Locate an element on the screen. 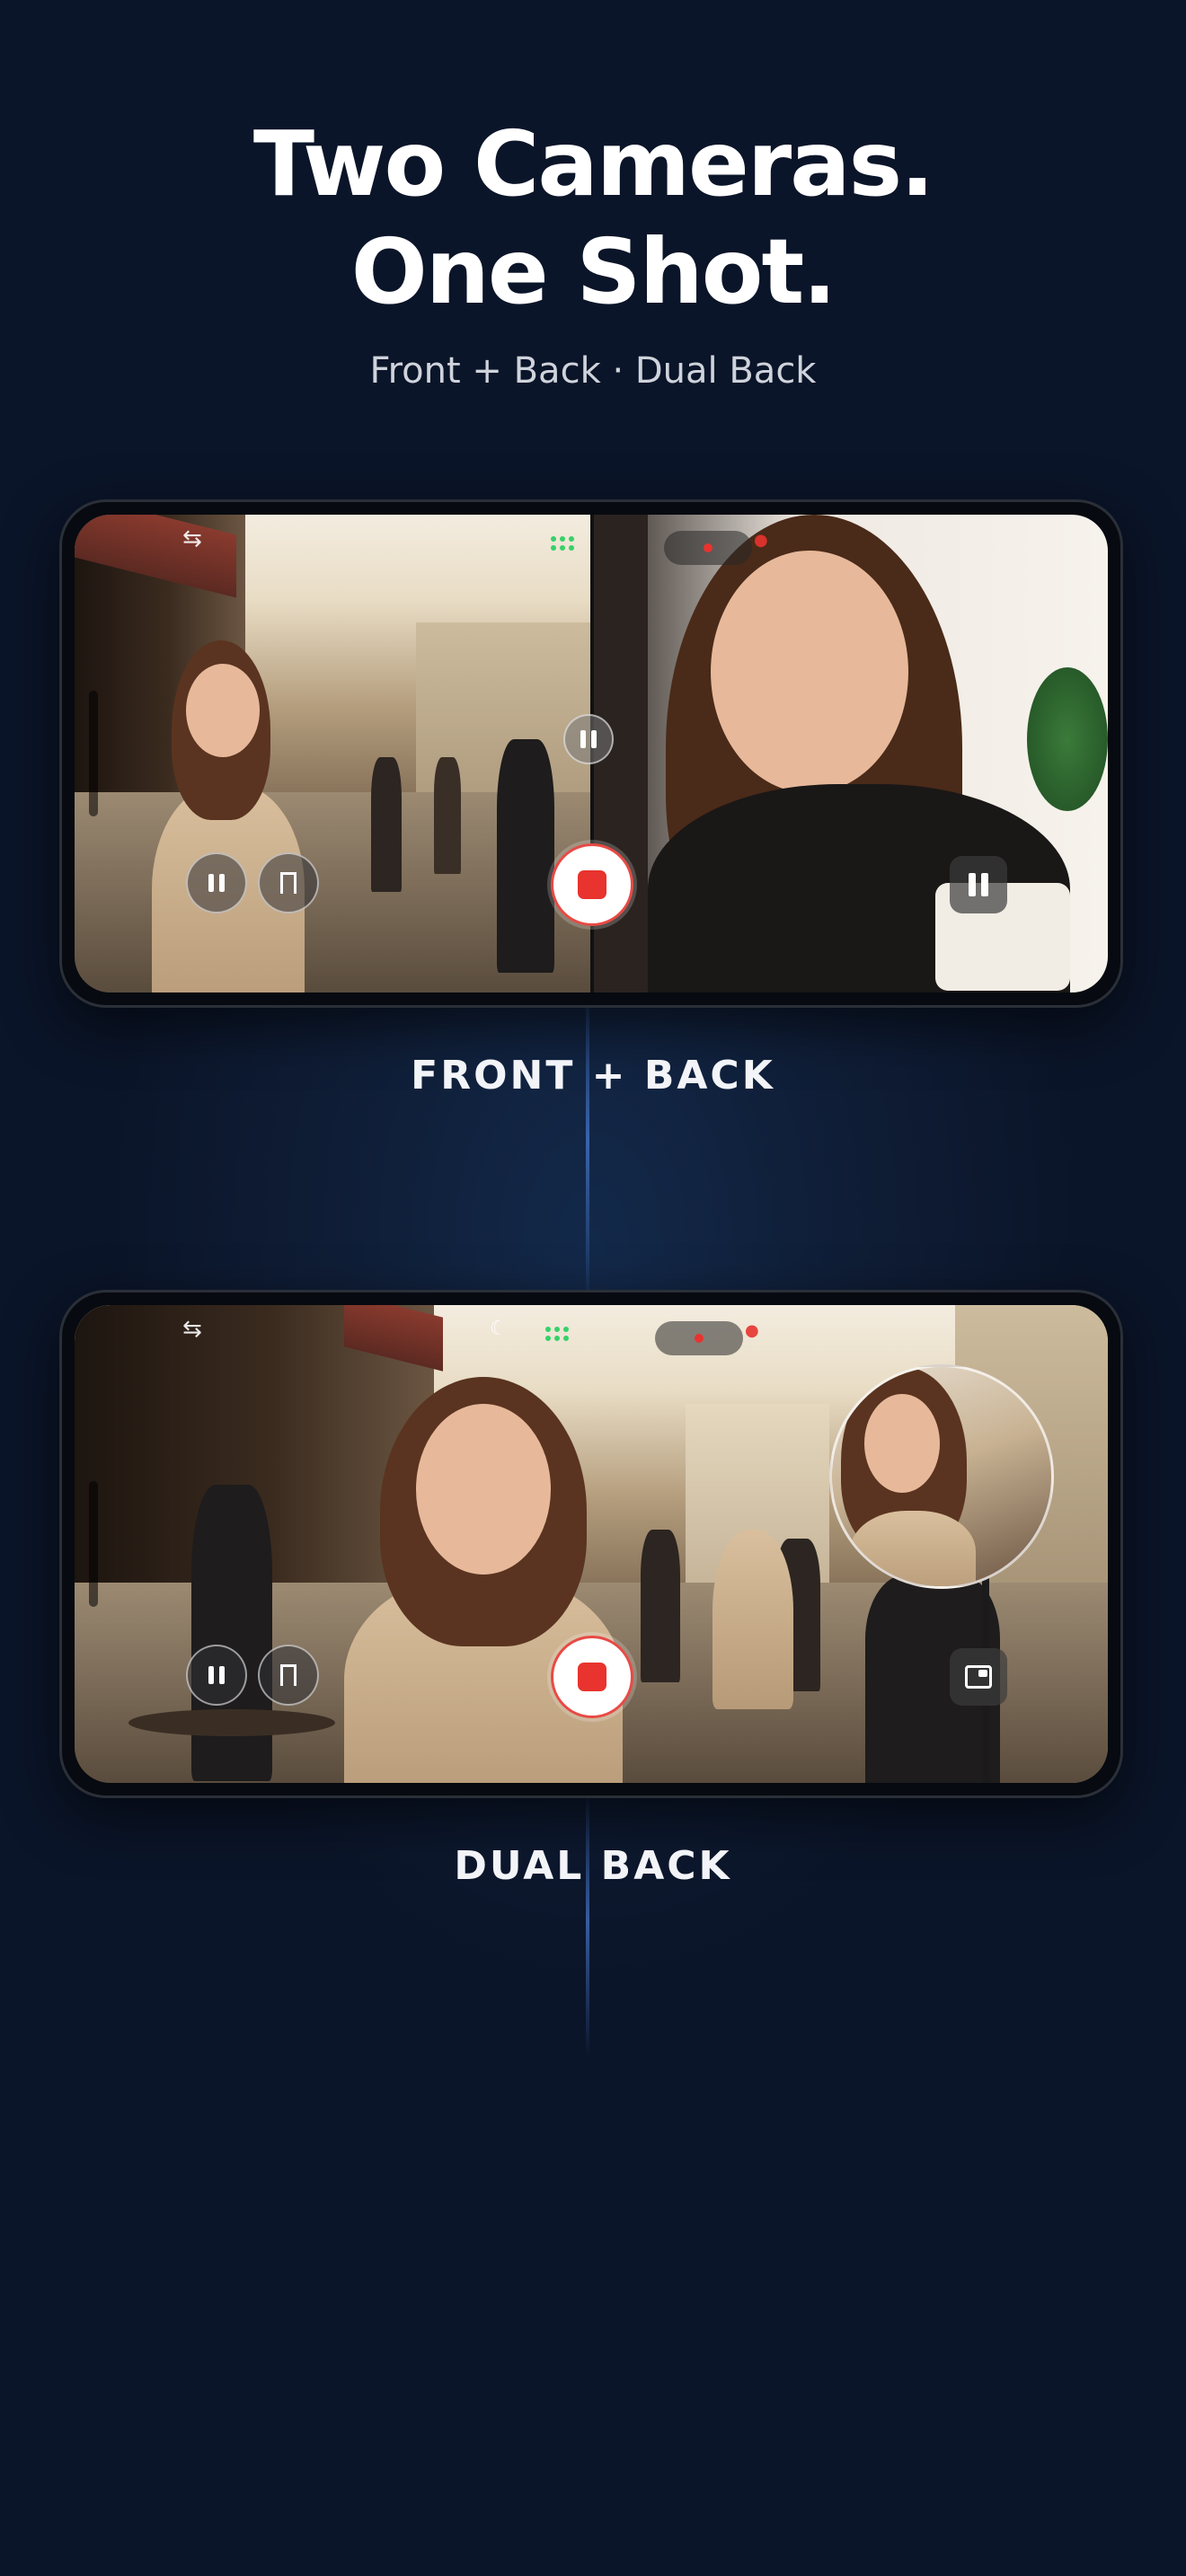 The image size is (1186, 2576). pip-camera-view is located at coordinates (942, 1476).